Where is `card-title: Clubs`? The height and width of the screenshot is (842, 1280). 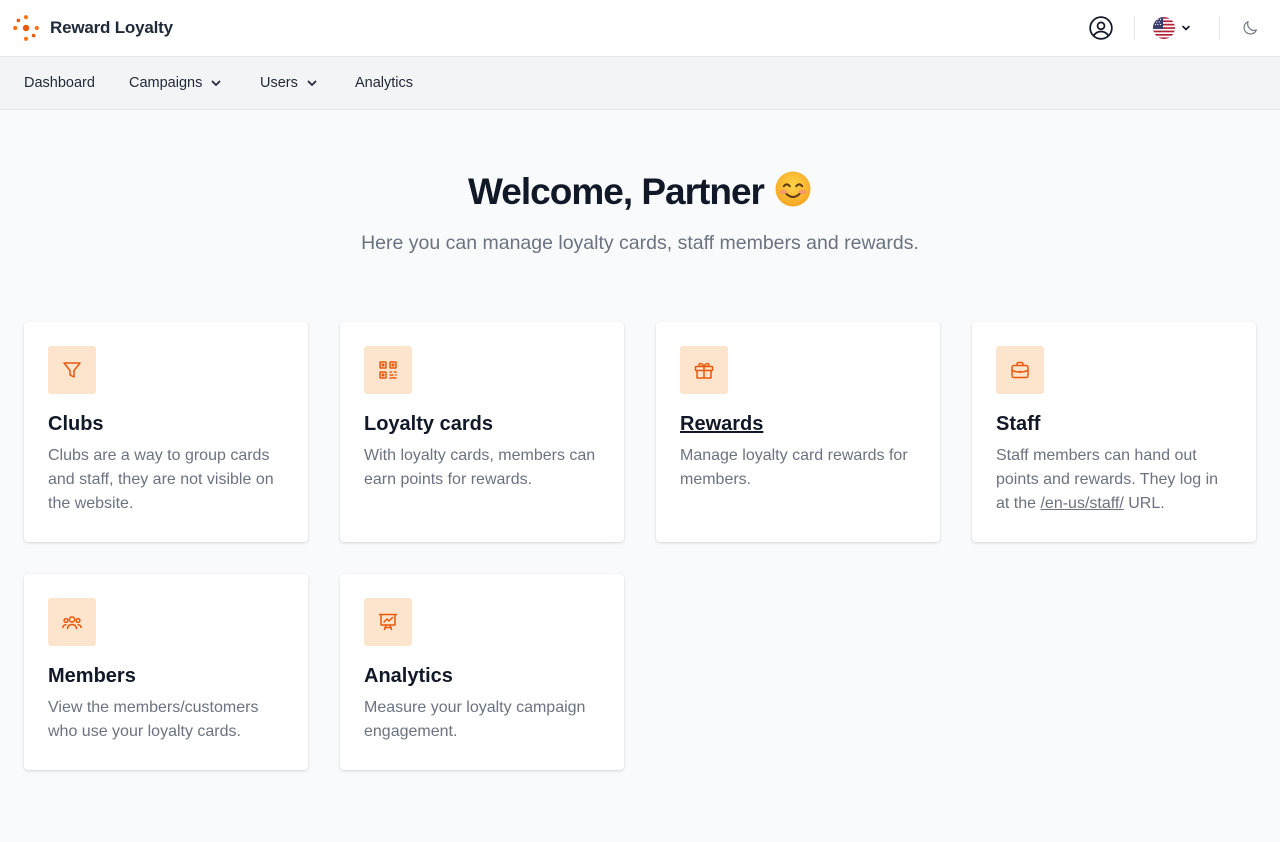
card-title: Clubs is located at coordinates (76, 424).